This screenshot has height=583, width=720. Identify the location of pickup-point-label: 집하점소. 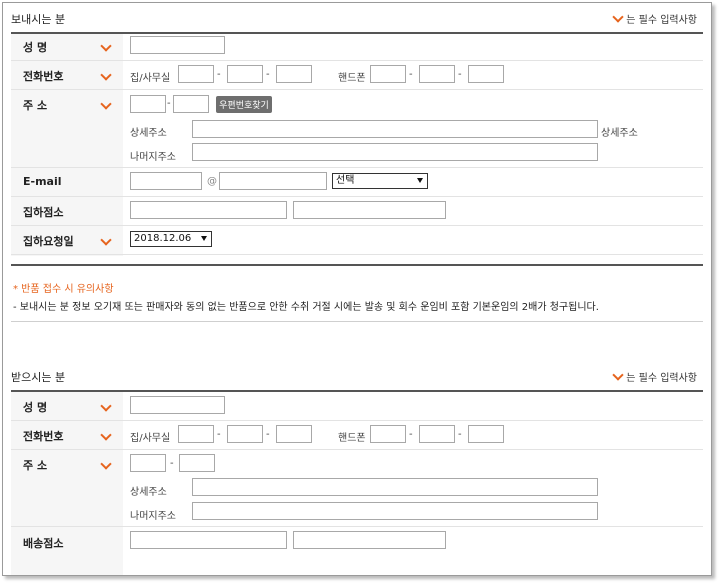
(43, 212).